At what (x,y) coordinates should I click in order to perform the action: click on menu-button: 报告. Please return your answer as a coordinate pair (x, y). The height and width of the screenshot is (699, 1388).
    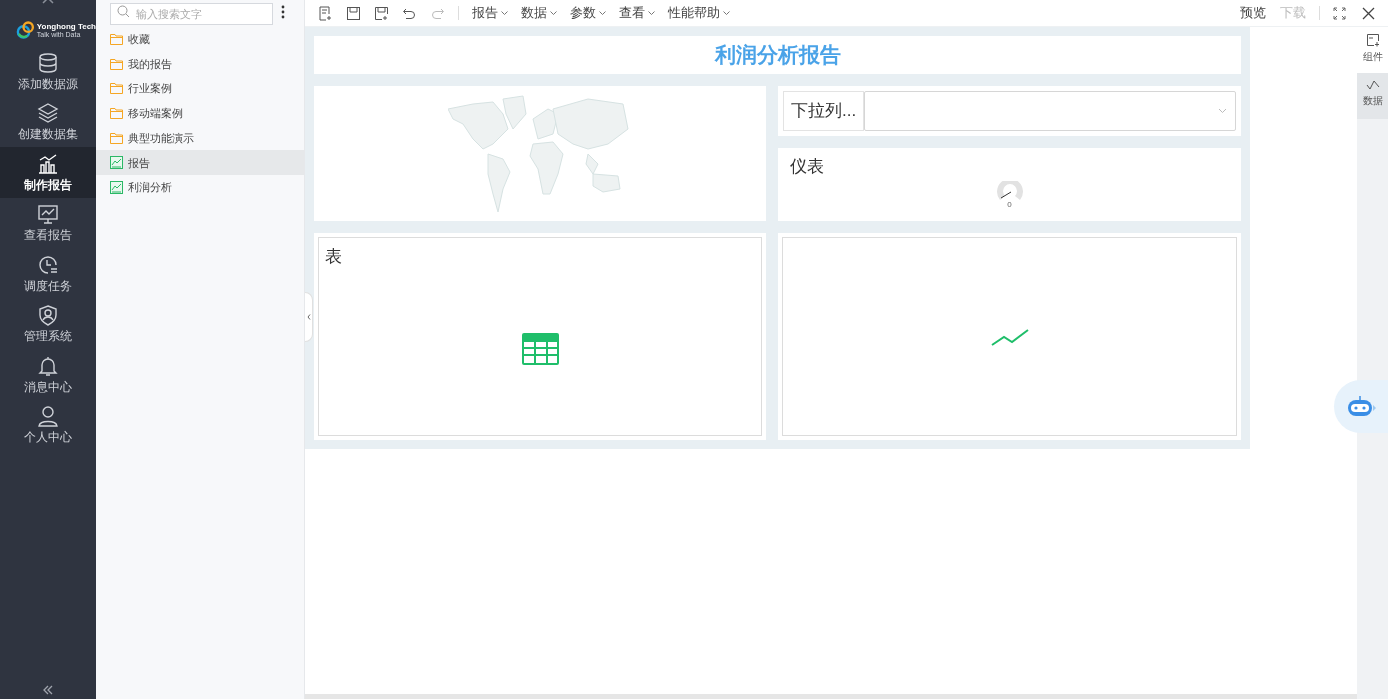
    Looking at the image, I should click on (490, 13).